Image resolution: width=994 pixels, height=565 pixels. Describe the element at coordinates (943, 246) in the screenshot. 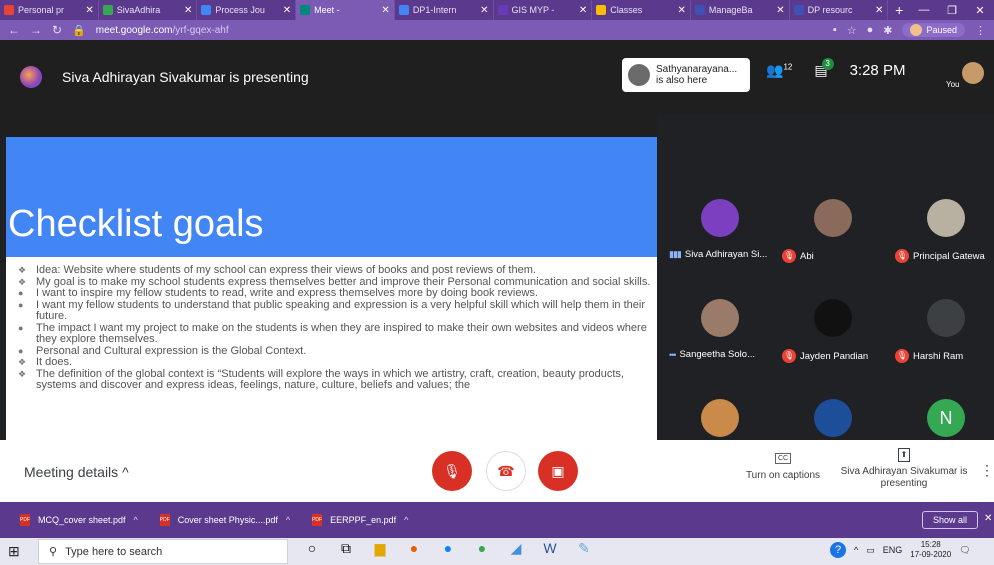

I see `participant-tile: 🎙 Principal Gatewa` at that location.